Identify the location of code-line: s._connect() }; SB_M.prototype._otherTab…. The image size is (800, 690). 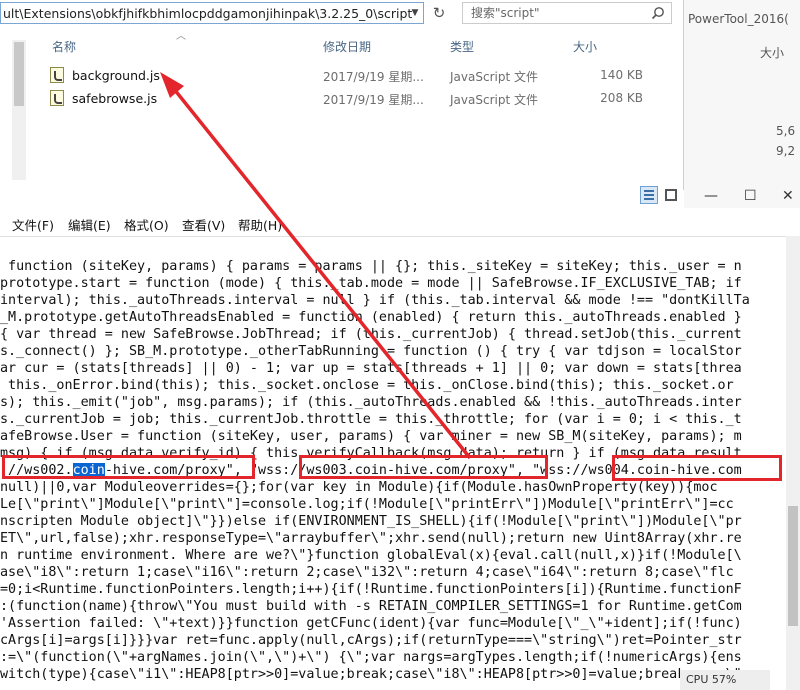
(371, 351).